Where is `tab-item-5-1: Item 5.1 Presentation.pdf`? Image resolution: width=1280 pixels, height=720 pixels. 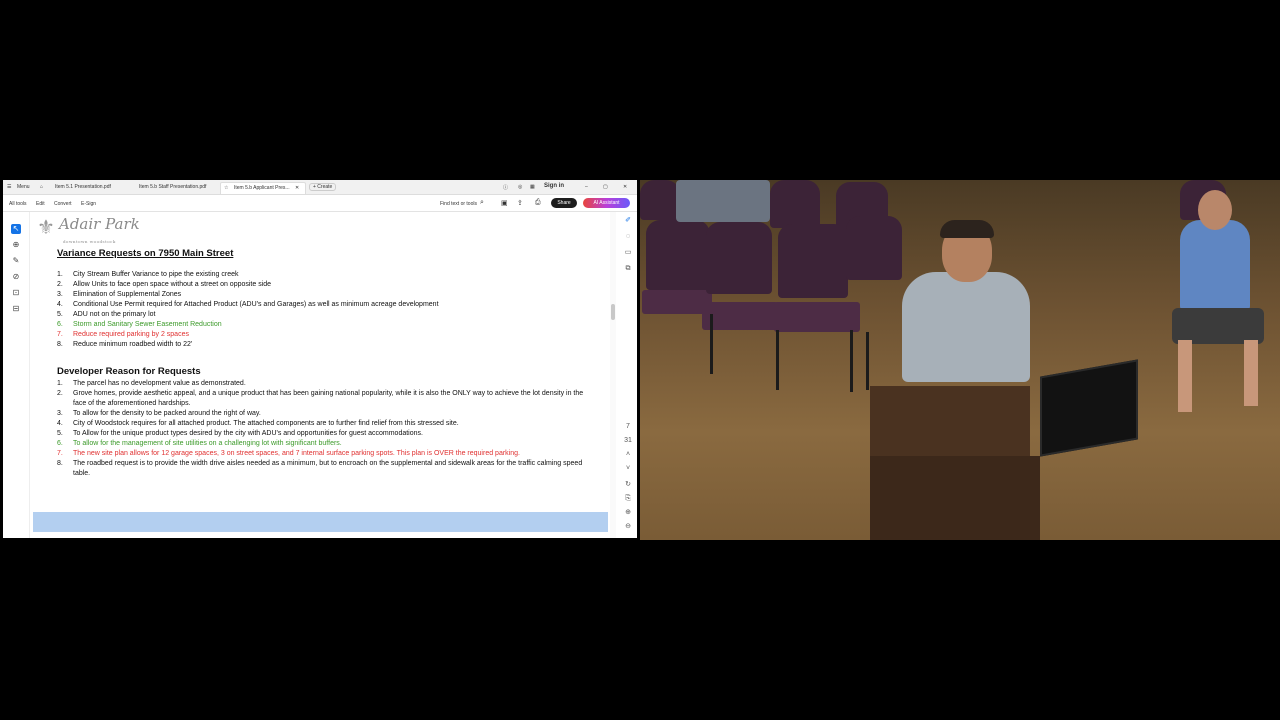
tab-item-5-1: Item 5.1 Presentation.pdf is located at coordinates (90, 187).